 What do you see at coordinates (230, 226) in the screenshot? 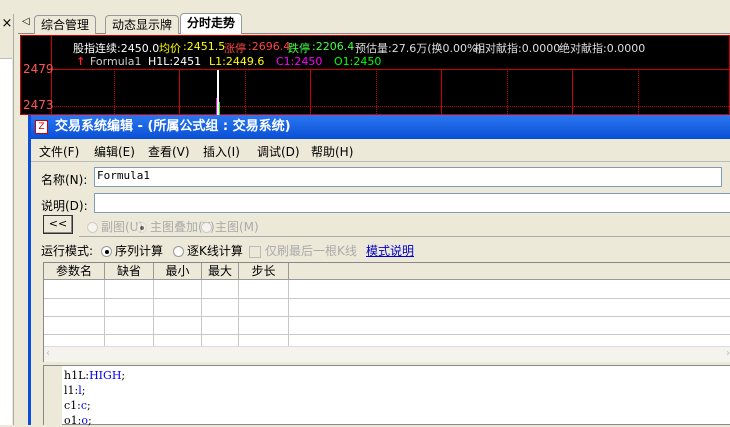
I see `radio-main-chart: 主图(M)` at bounding box center [230, 226].